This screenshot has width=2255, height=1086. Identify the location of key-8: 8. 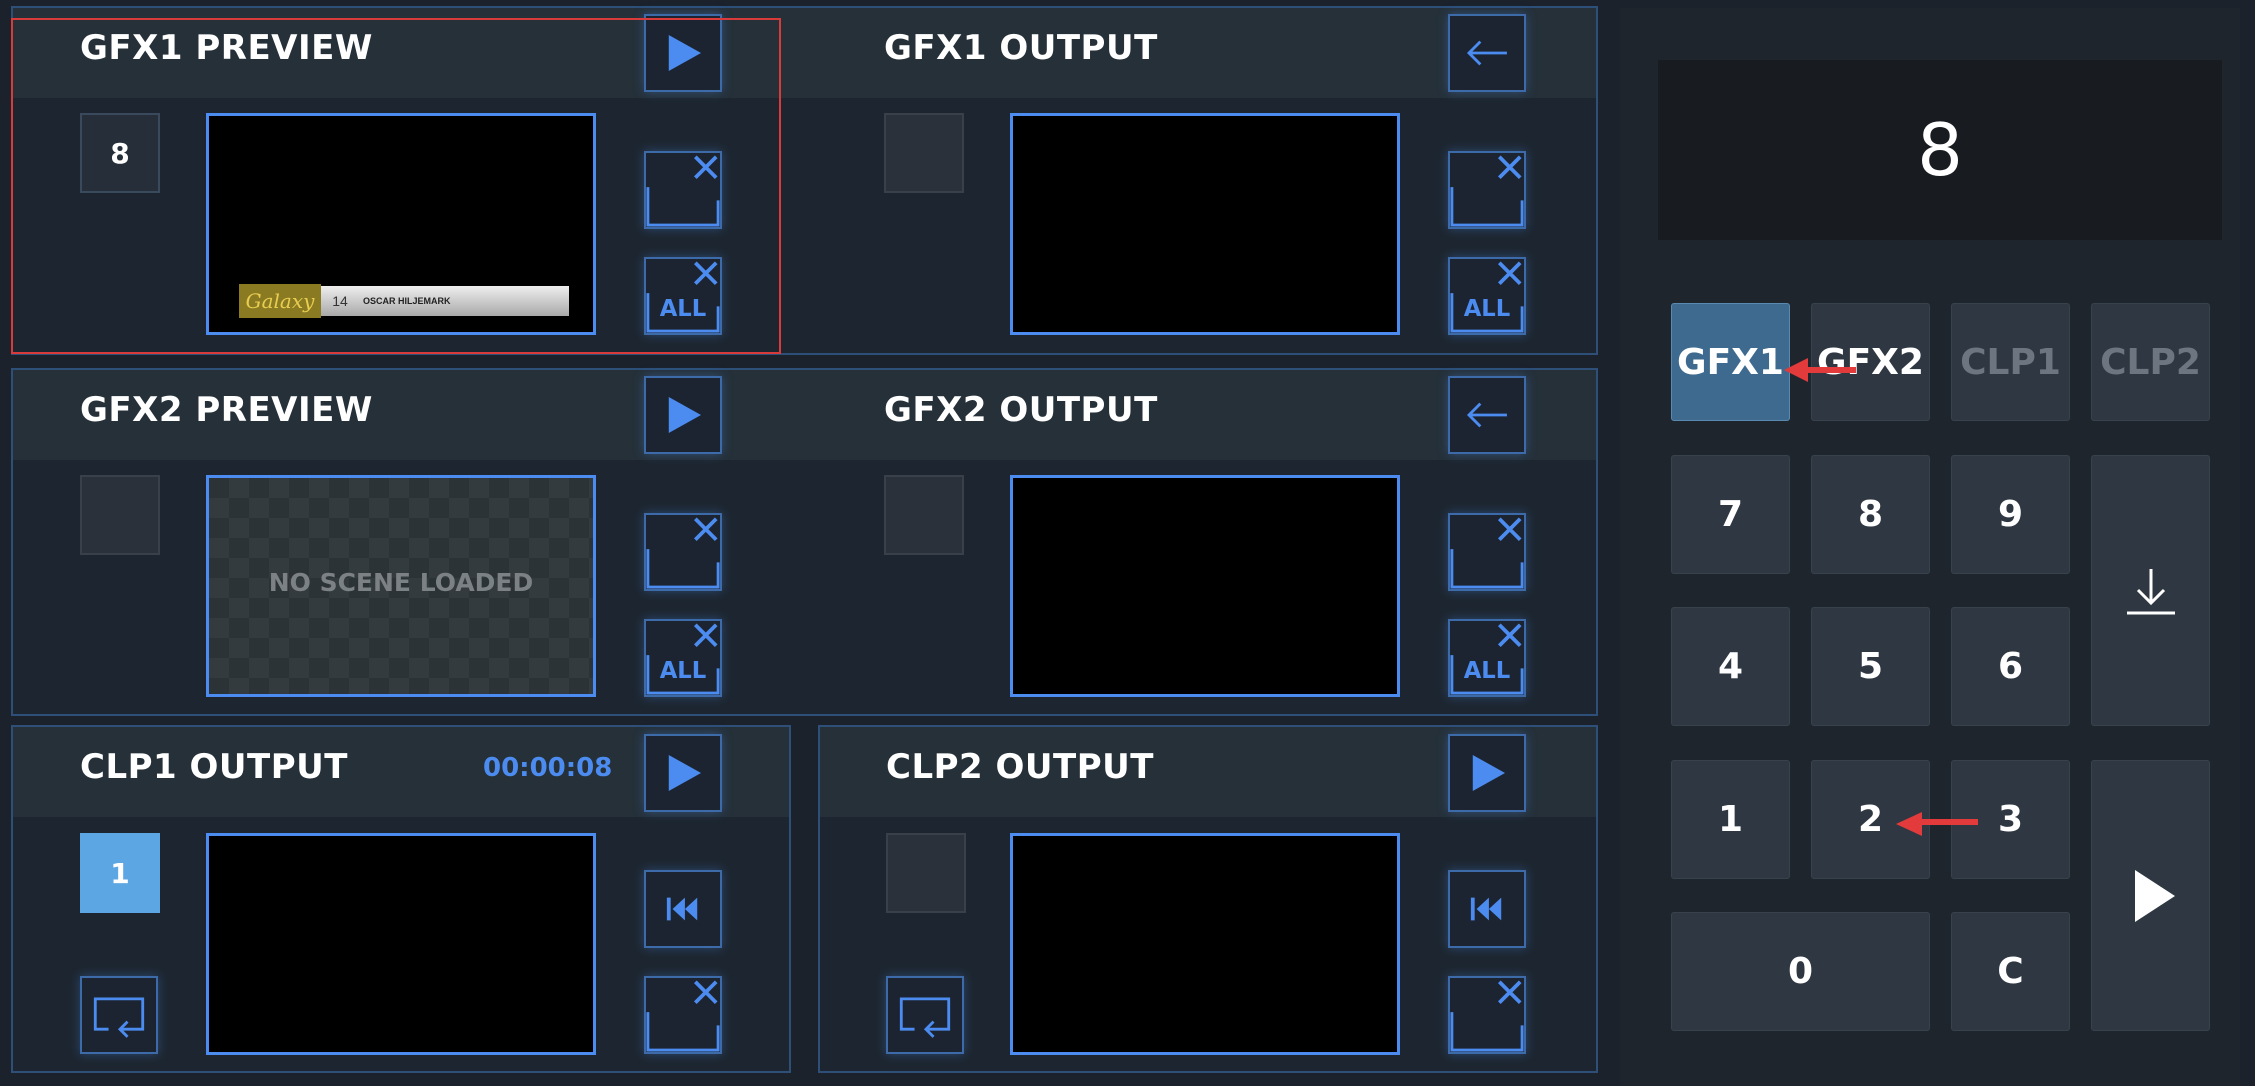
(1870, 514).